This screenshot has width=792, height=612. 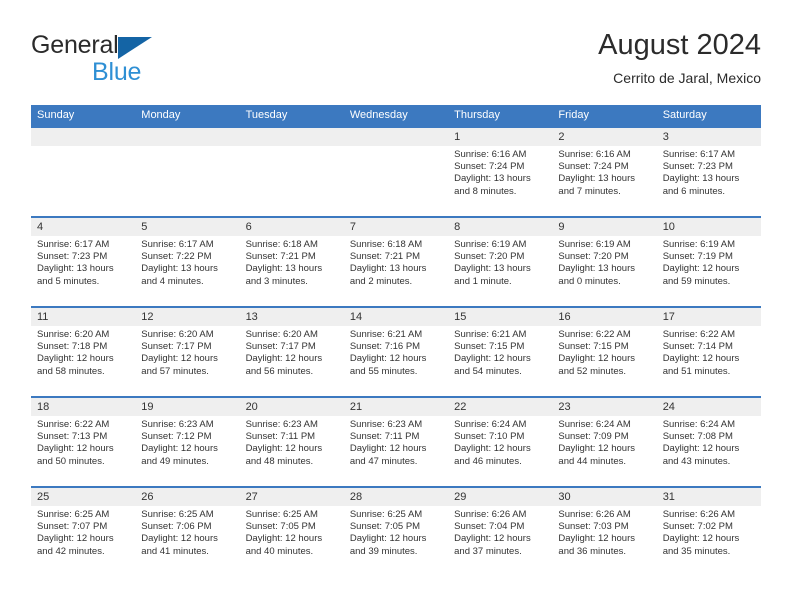 What do you see at coordinates (687, 78) in the screenshot?
I see `page-subtitle-location: Cerrito de Jaral, Mexico` at bounding box center [687, 78].